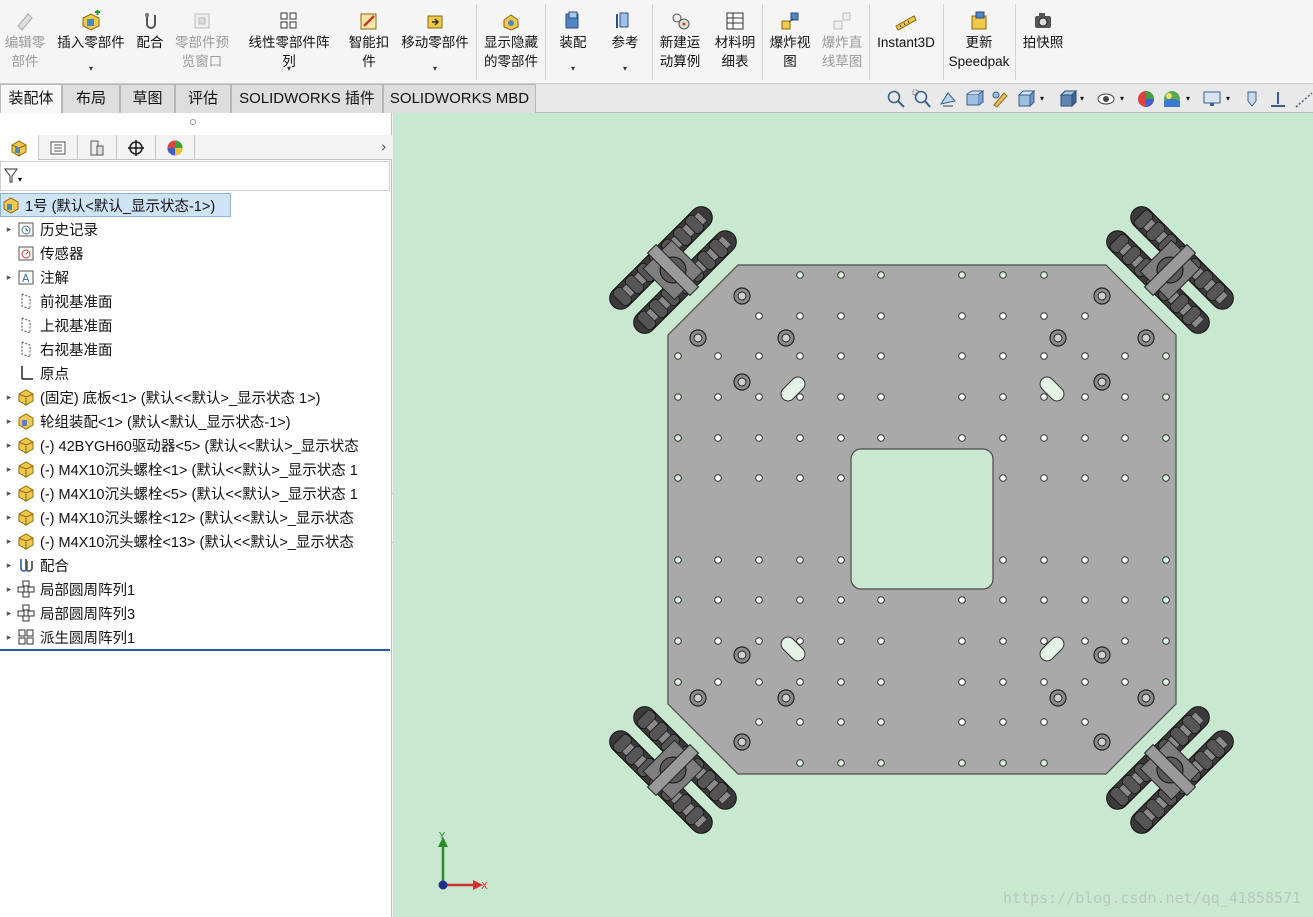 The image size is (1313, 917). Describe the element at coordinates (26, 229) in the screenshot. I see `history-icon` at that location.